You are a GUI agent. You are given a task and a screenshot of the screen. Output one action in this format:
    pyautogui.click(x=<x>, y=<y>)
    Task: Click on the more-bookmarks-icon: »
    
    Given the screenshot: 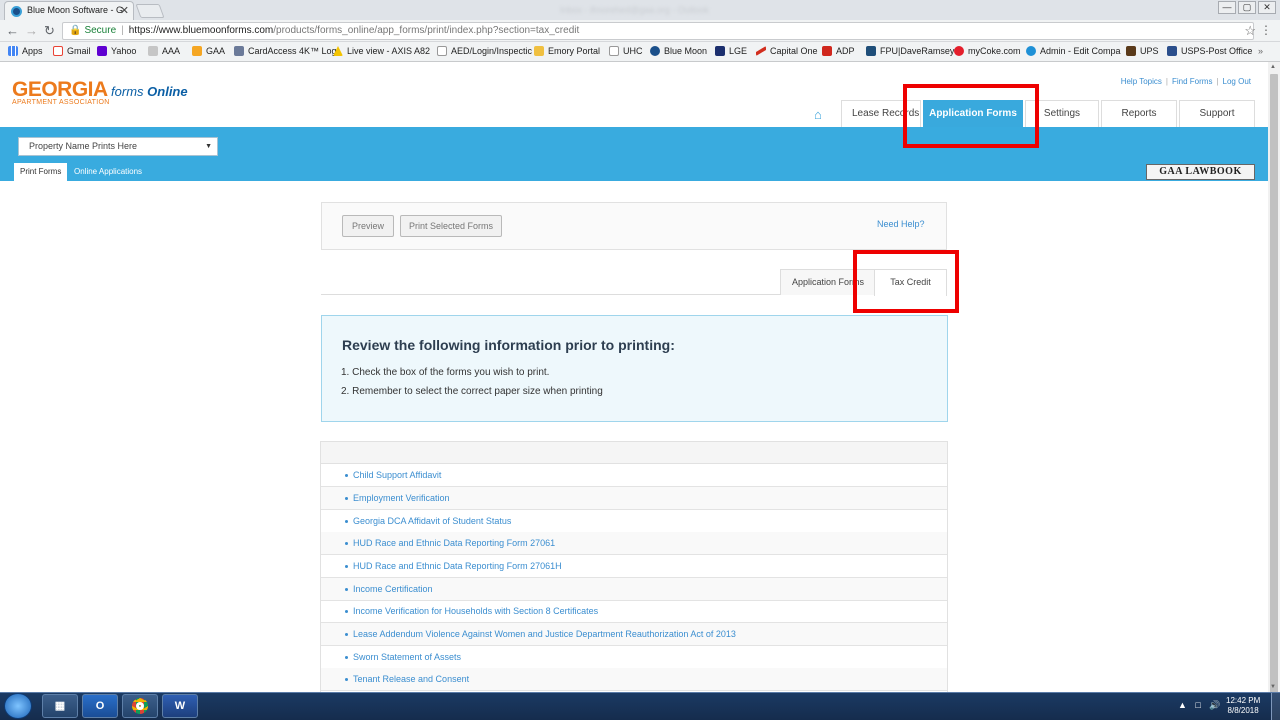 What is the action you would take?
    pyautogui.click(x=1260, y=51)
    